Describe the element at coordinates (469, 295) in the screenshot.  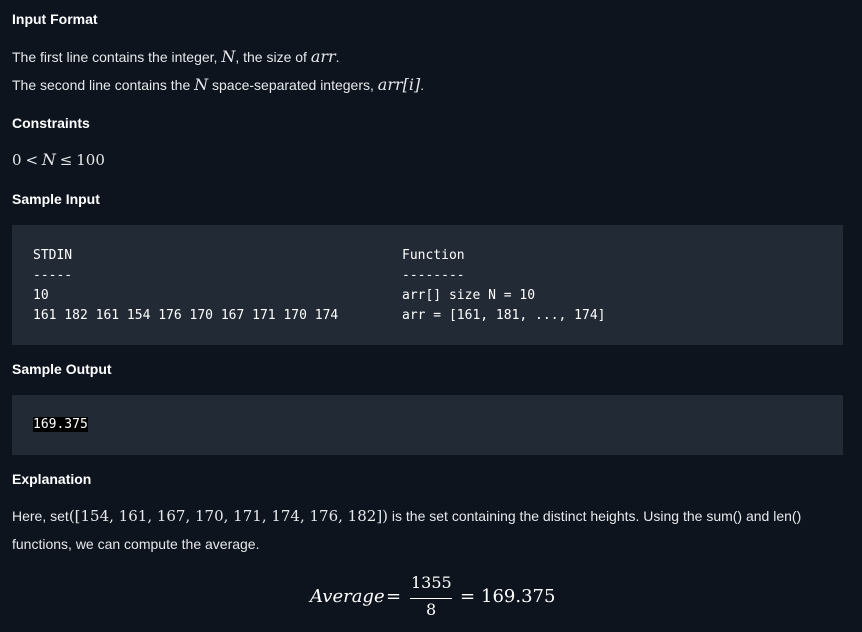
I see `function-line-1: arr[] size N = 10` at that location.